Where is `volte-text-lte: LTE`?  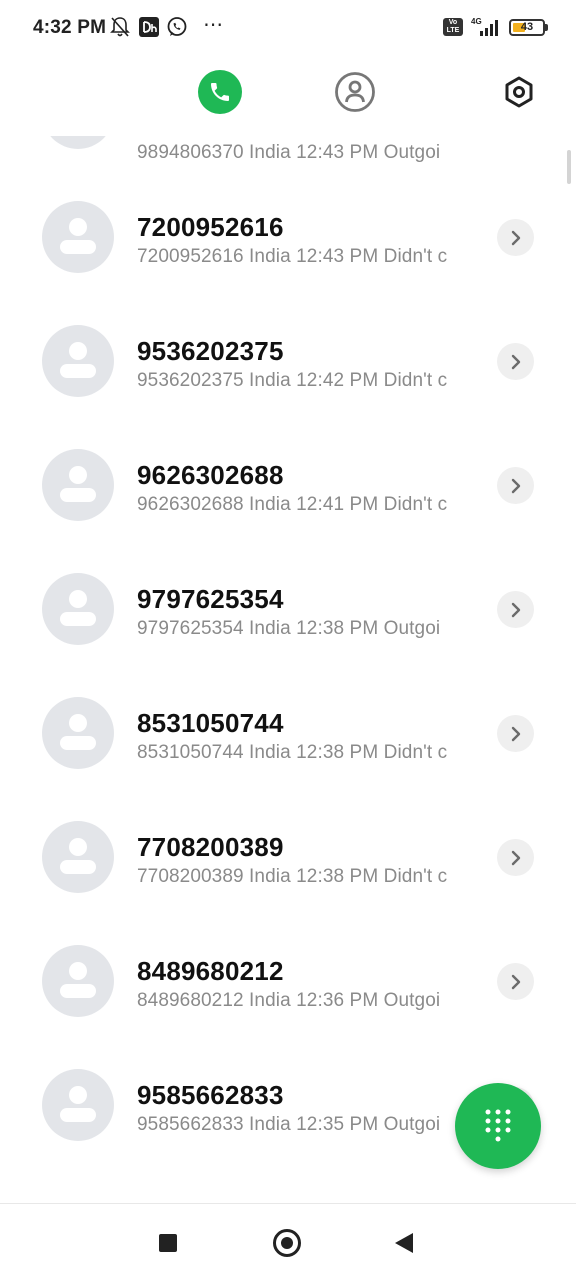
volte-text-lte: LTE is located at coordinates (453, 30).